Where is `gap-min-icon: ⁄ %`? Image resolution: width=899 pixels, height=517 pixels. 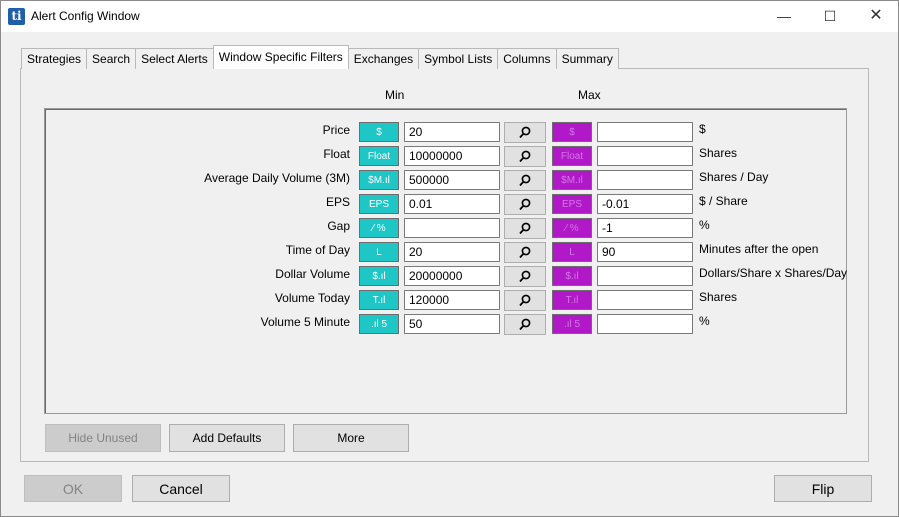
gap-min-icon: ⁄ % is located at coordinates (379, 228).